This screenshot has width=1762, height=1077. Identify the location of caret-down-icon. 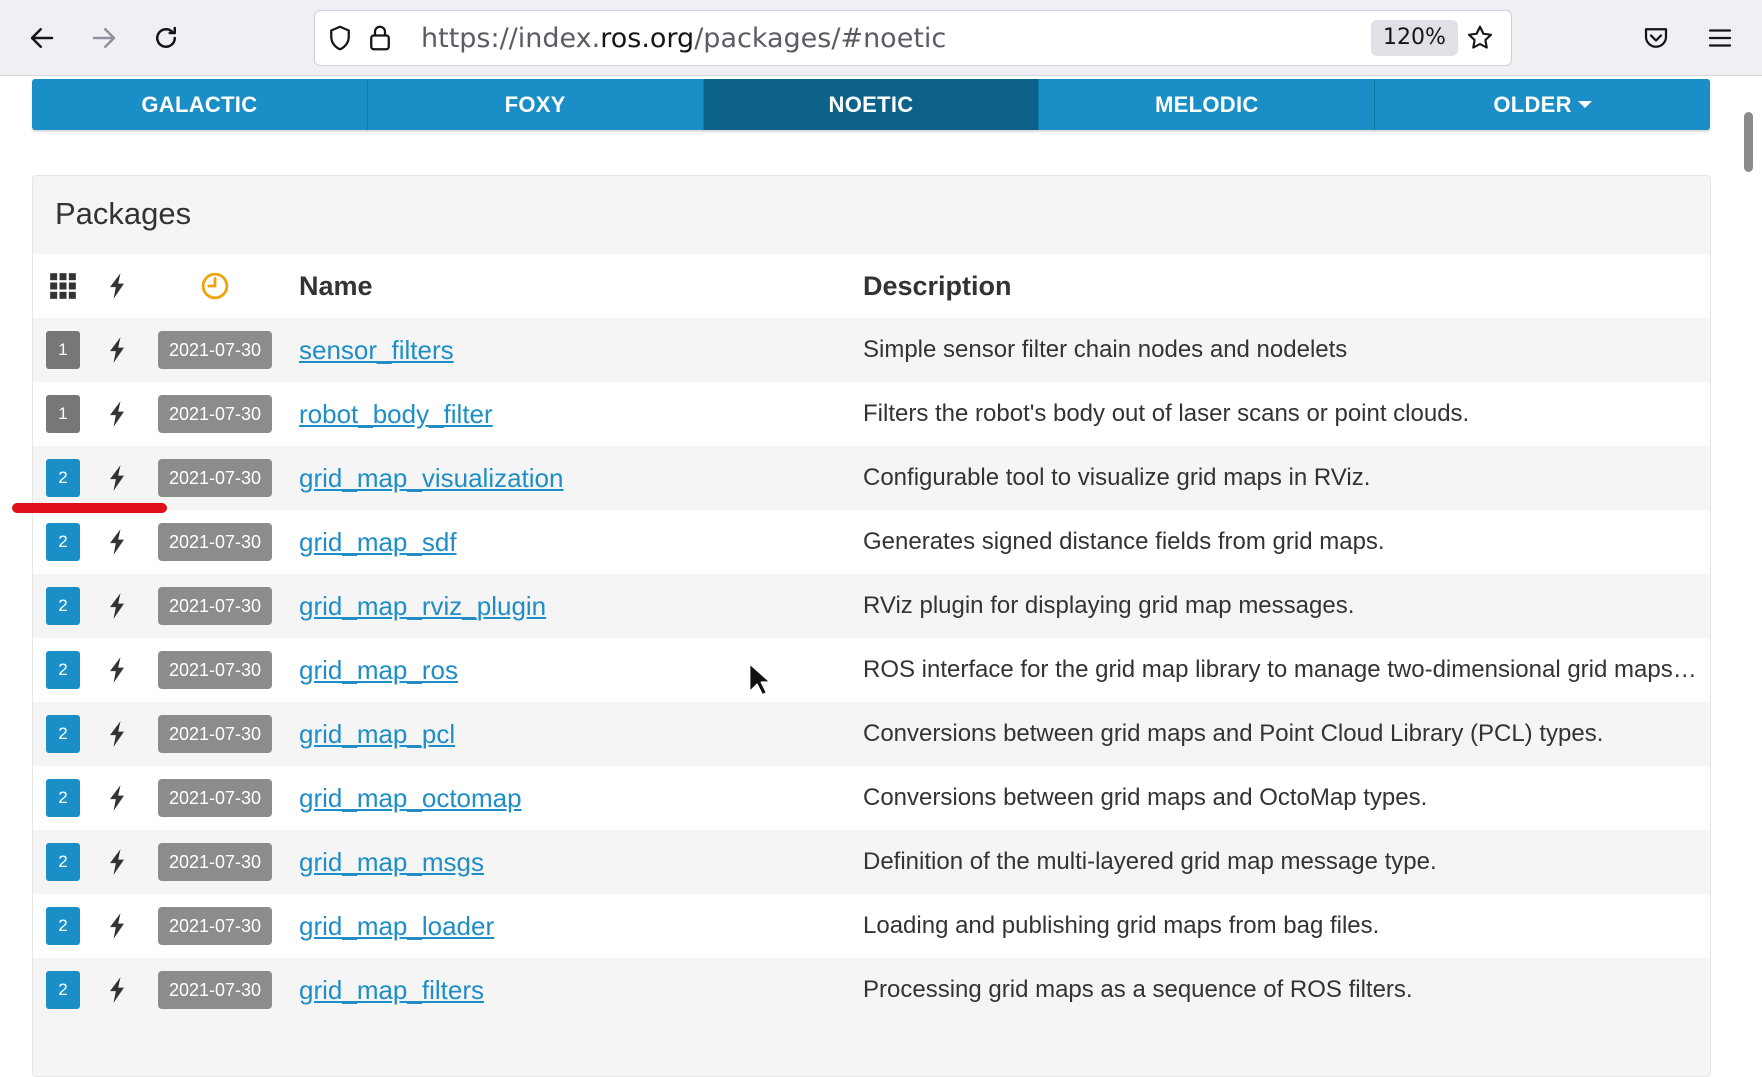
(1584, 104).